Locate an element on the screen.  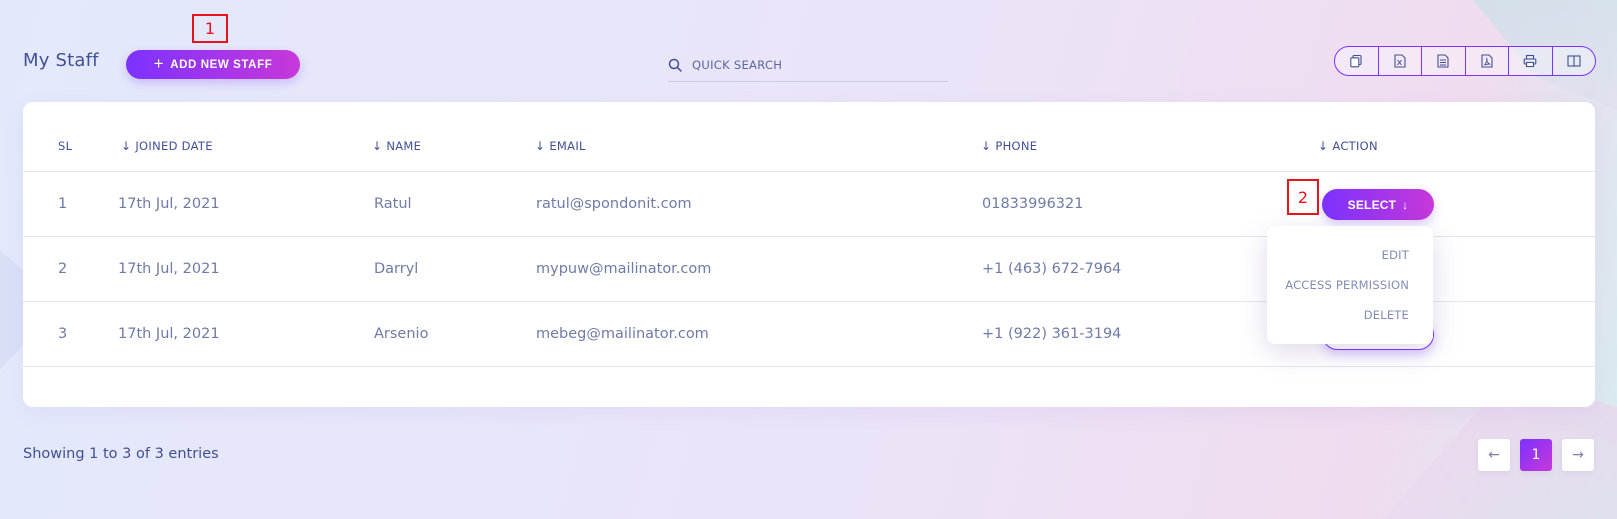
arrow-left-icon: ← is located at coordinates (1494, 455).